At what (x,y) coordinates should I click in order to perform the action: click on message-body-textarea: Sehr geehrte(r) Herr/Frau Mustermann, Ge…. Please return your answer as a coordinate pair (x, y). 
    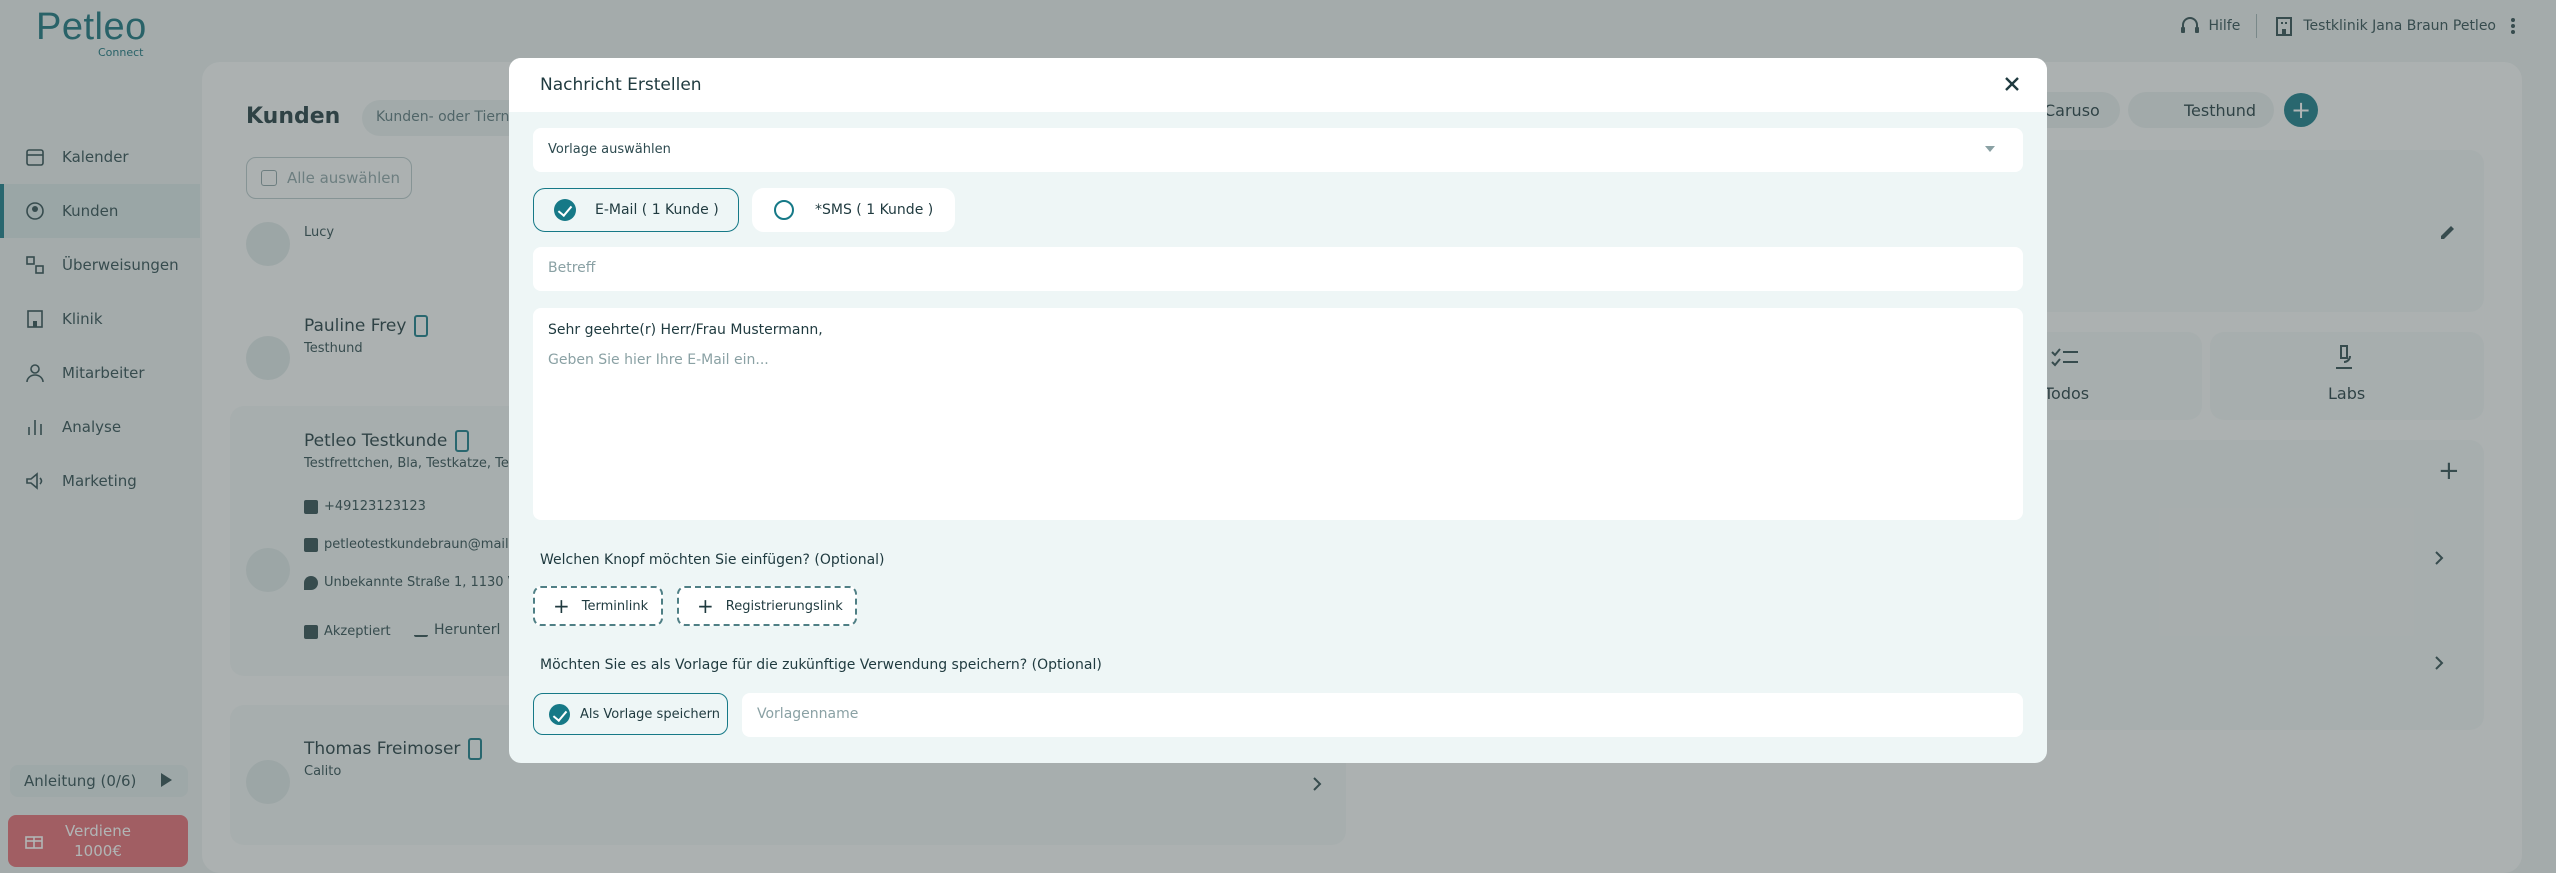
    Looking at the image, I should click on (1278, 414).